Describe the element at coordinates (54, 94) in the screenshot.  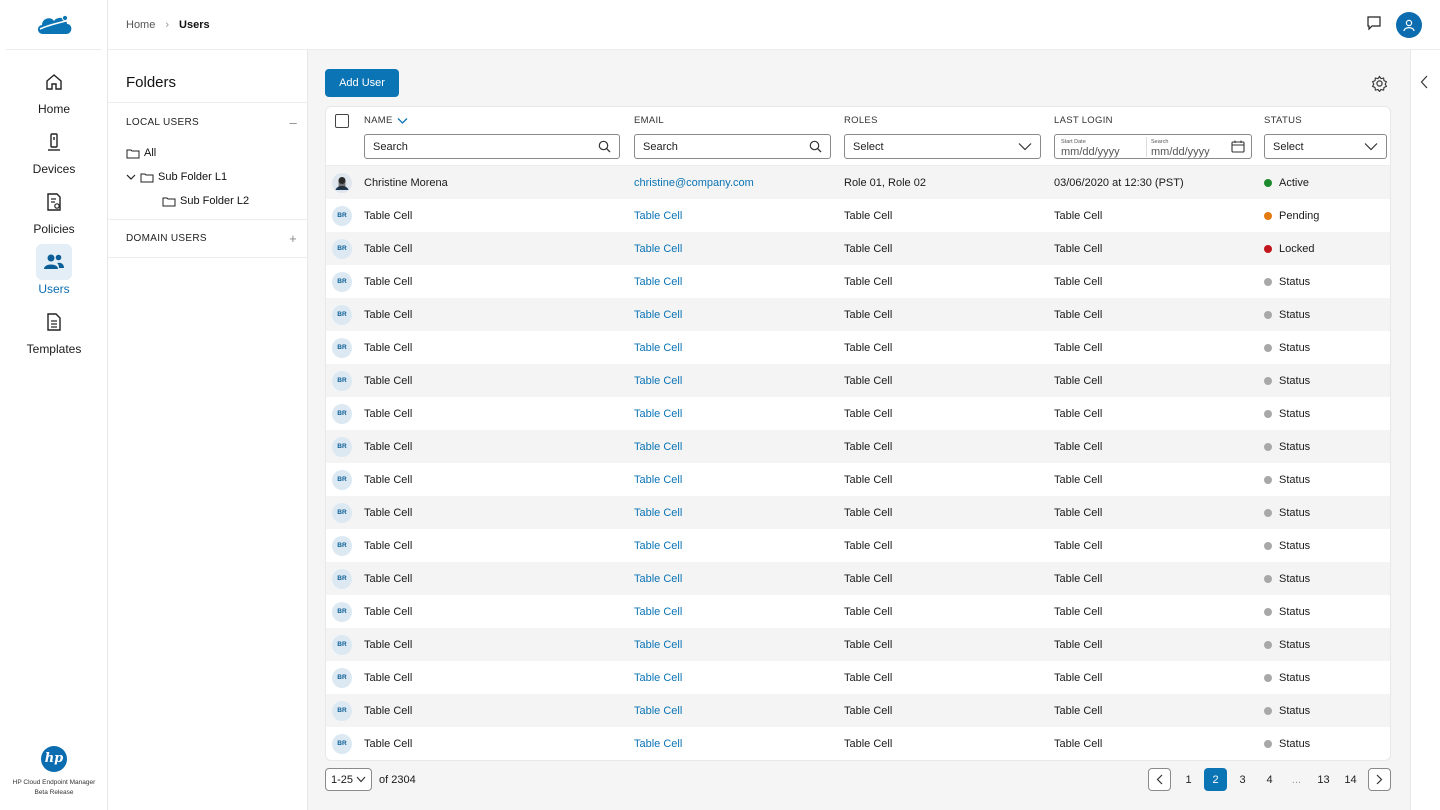
I see `nav-item-home: Home` at that location.